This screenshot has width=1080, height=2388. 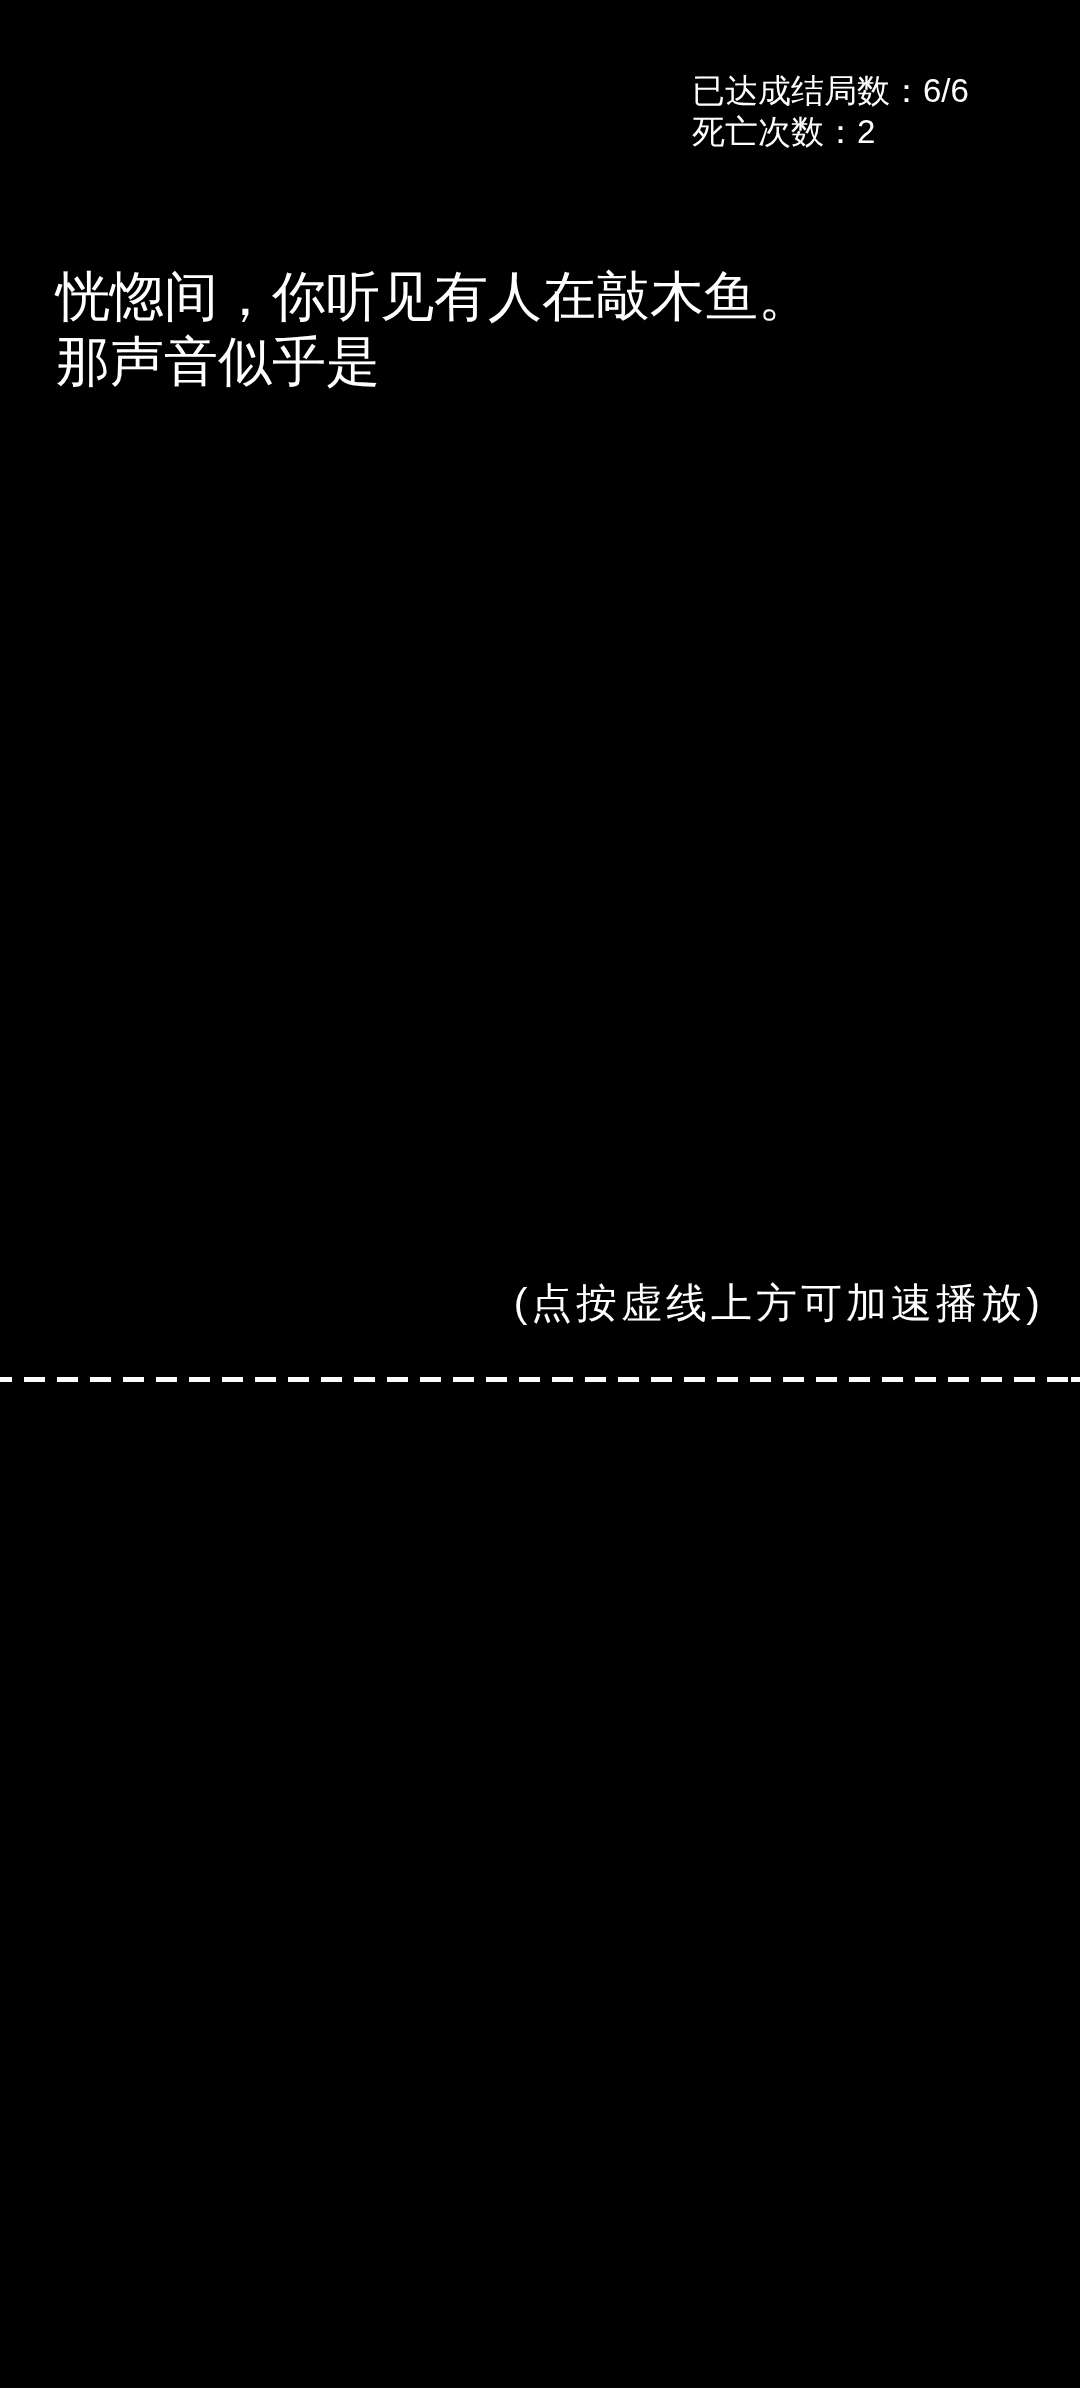 I want to click on story-text: 恍惚间，你听见有人在敲木鱼。那声音似乎是, so click(x=434, y=329).